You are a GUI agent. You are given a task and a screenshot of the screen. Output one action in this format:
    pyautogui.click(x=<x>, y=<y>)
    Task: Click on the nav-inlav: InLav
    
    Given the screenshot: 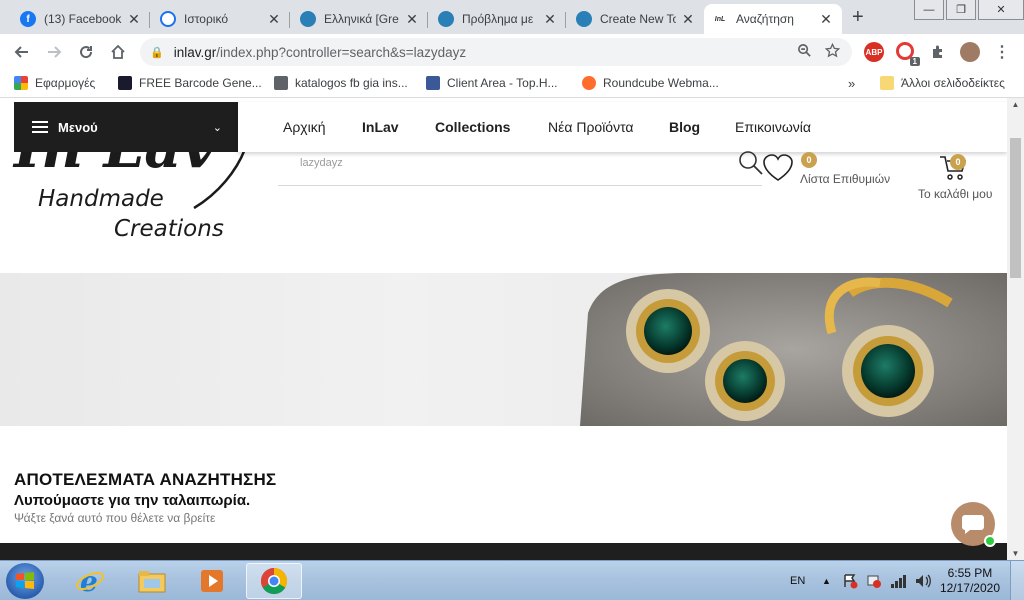 What is the action you would take?
    pyautogui.click(x=380, y=127)
    